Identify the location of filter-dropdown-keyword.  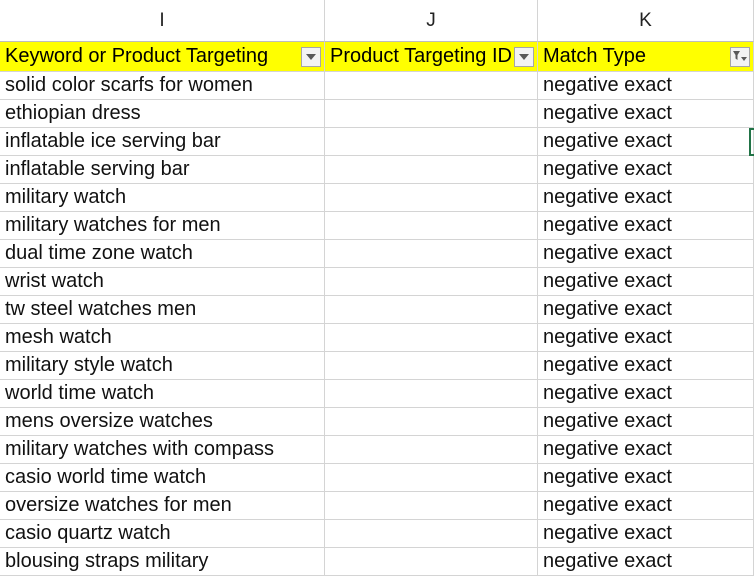
(311, 57).